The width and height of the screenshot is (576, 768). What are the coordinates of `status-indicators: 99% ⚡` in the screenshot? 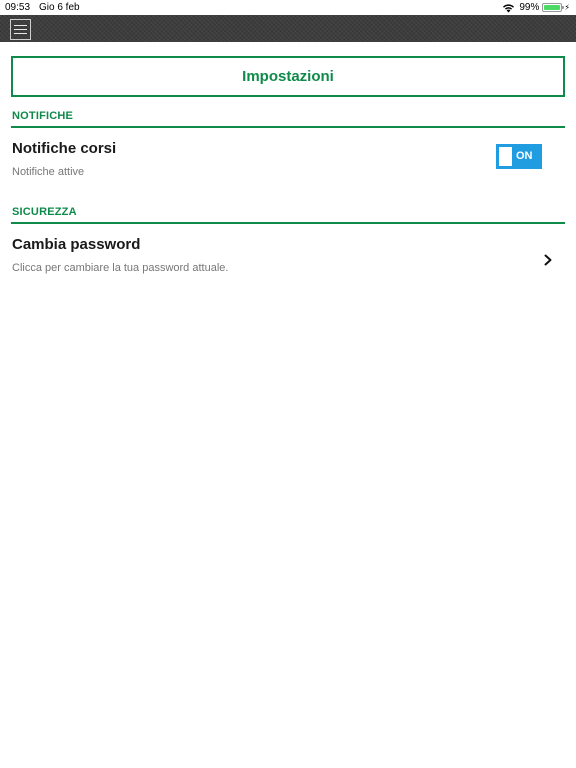 It's located at (536, 7).